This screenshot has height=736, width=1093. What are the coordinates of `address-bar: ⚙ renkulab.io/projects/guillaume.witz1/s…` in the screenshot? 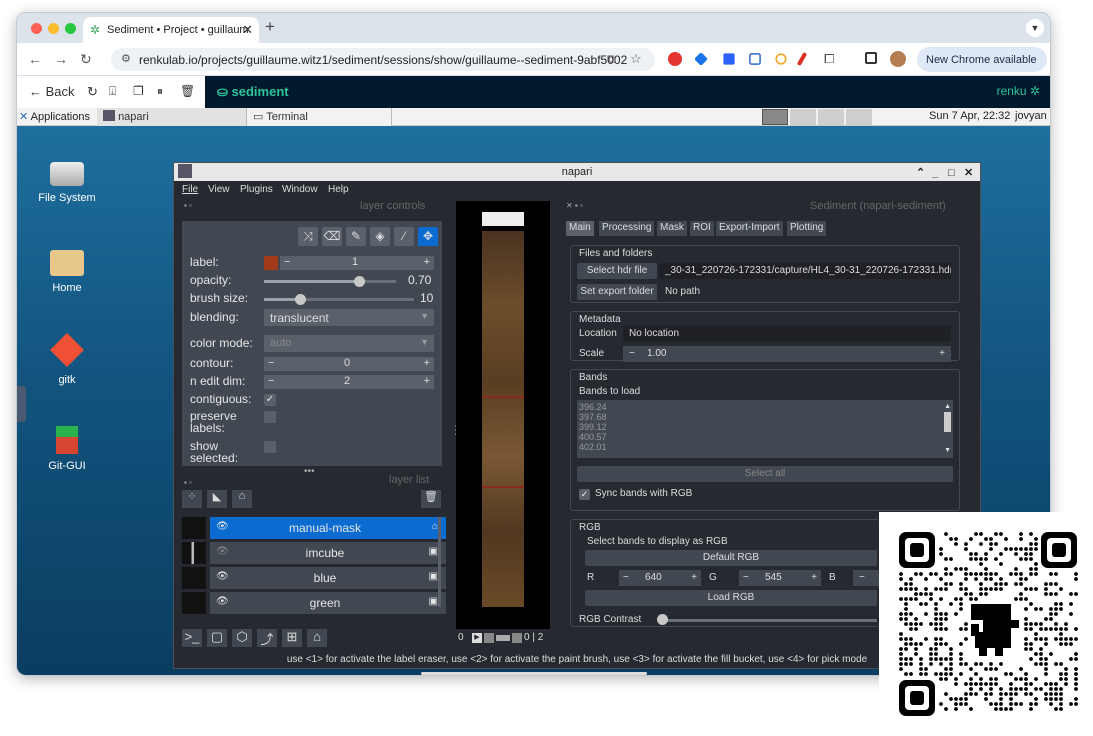 It's located at (383, 59).